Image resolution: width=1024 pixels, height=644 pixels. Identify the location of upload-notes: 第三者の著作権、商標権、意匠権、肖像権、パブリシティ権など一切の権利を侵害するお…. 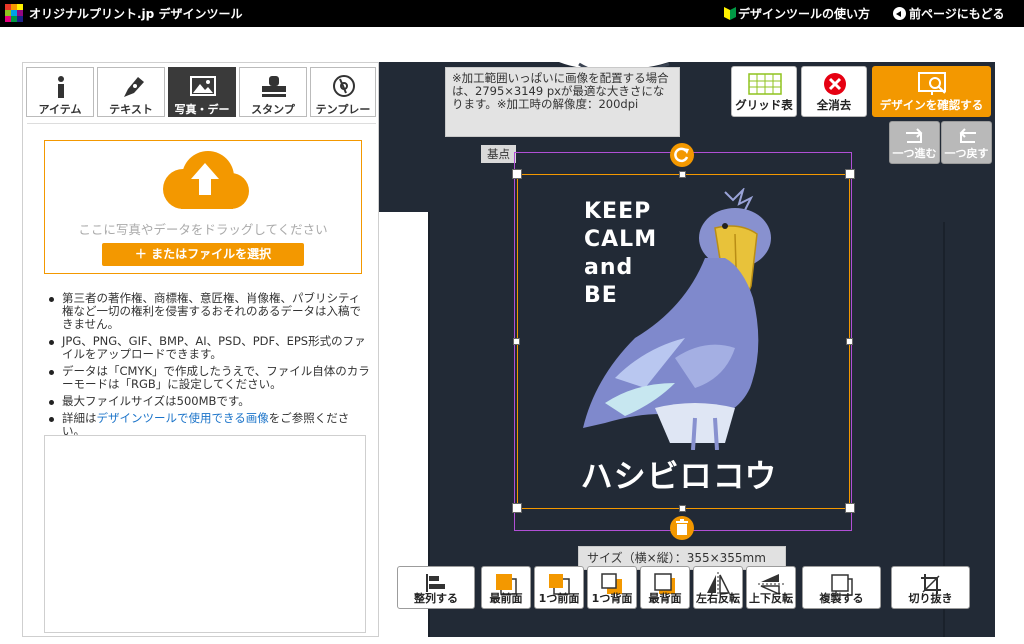
(207, 367).